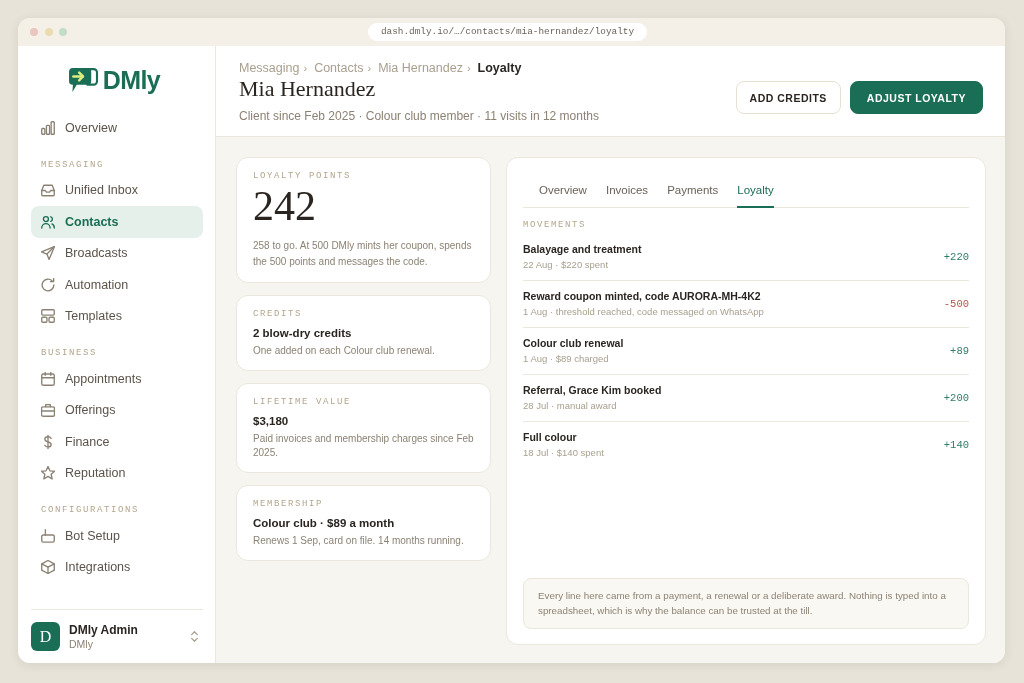 The width and height of the screenshot is (1024, 683). Describe the element at coordinates (755, 191) in the screenshot. I see `tab: Loyalty` at that location.